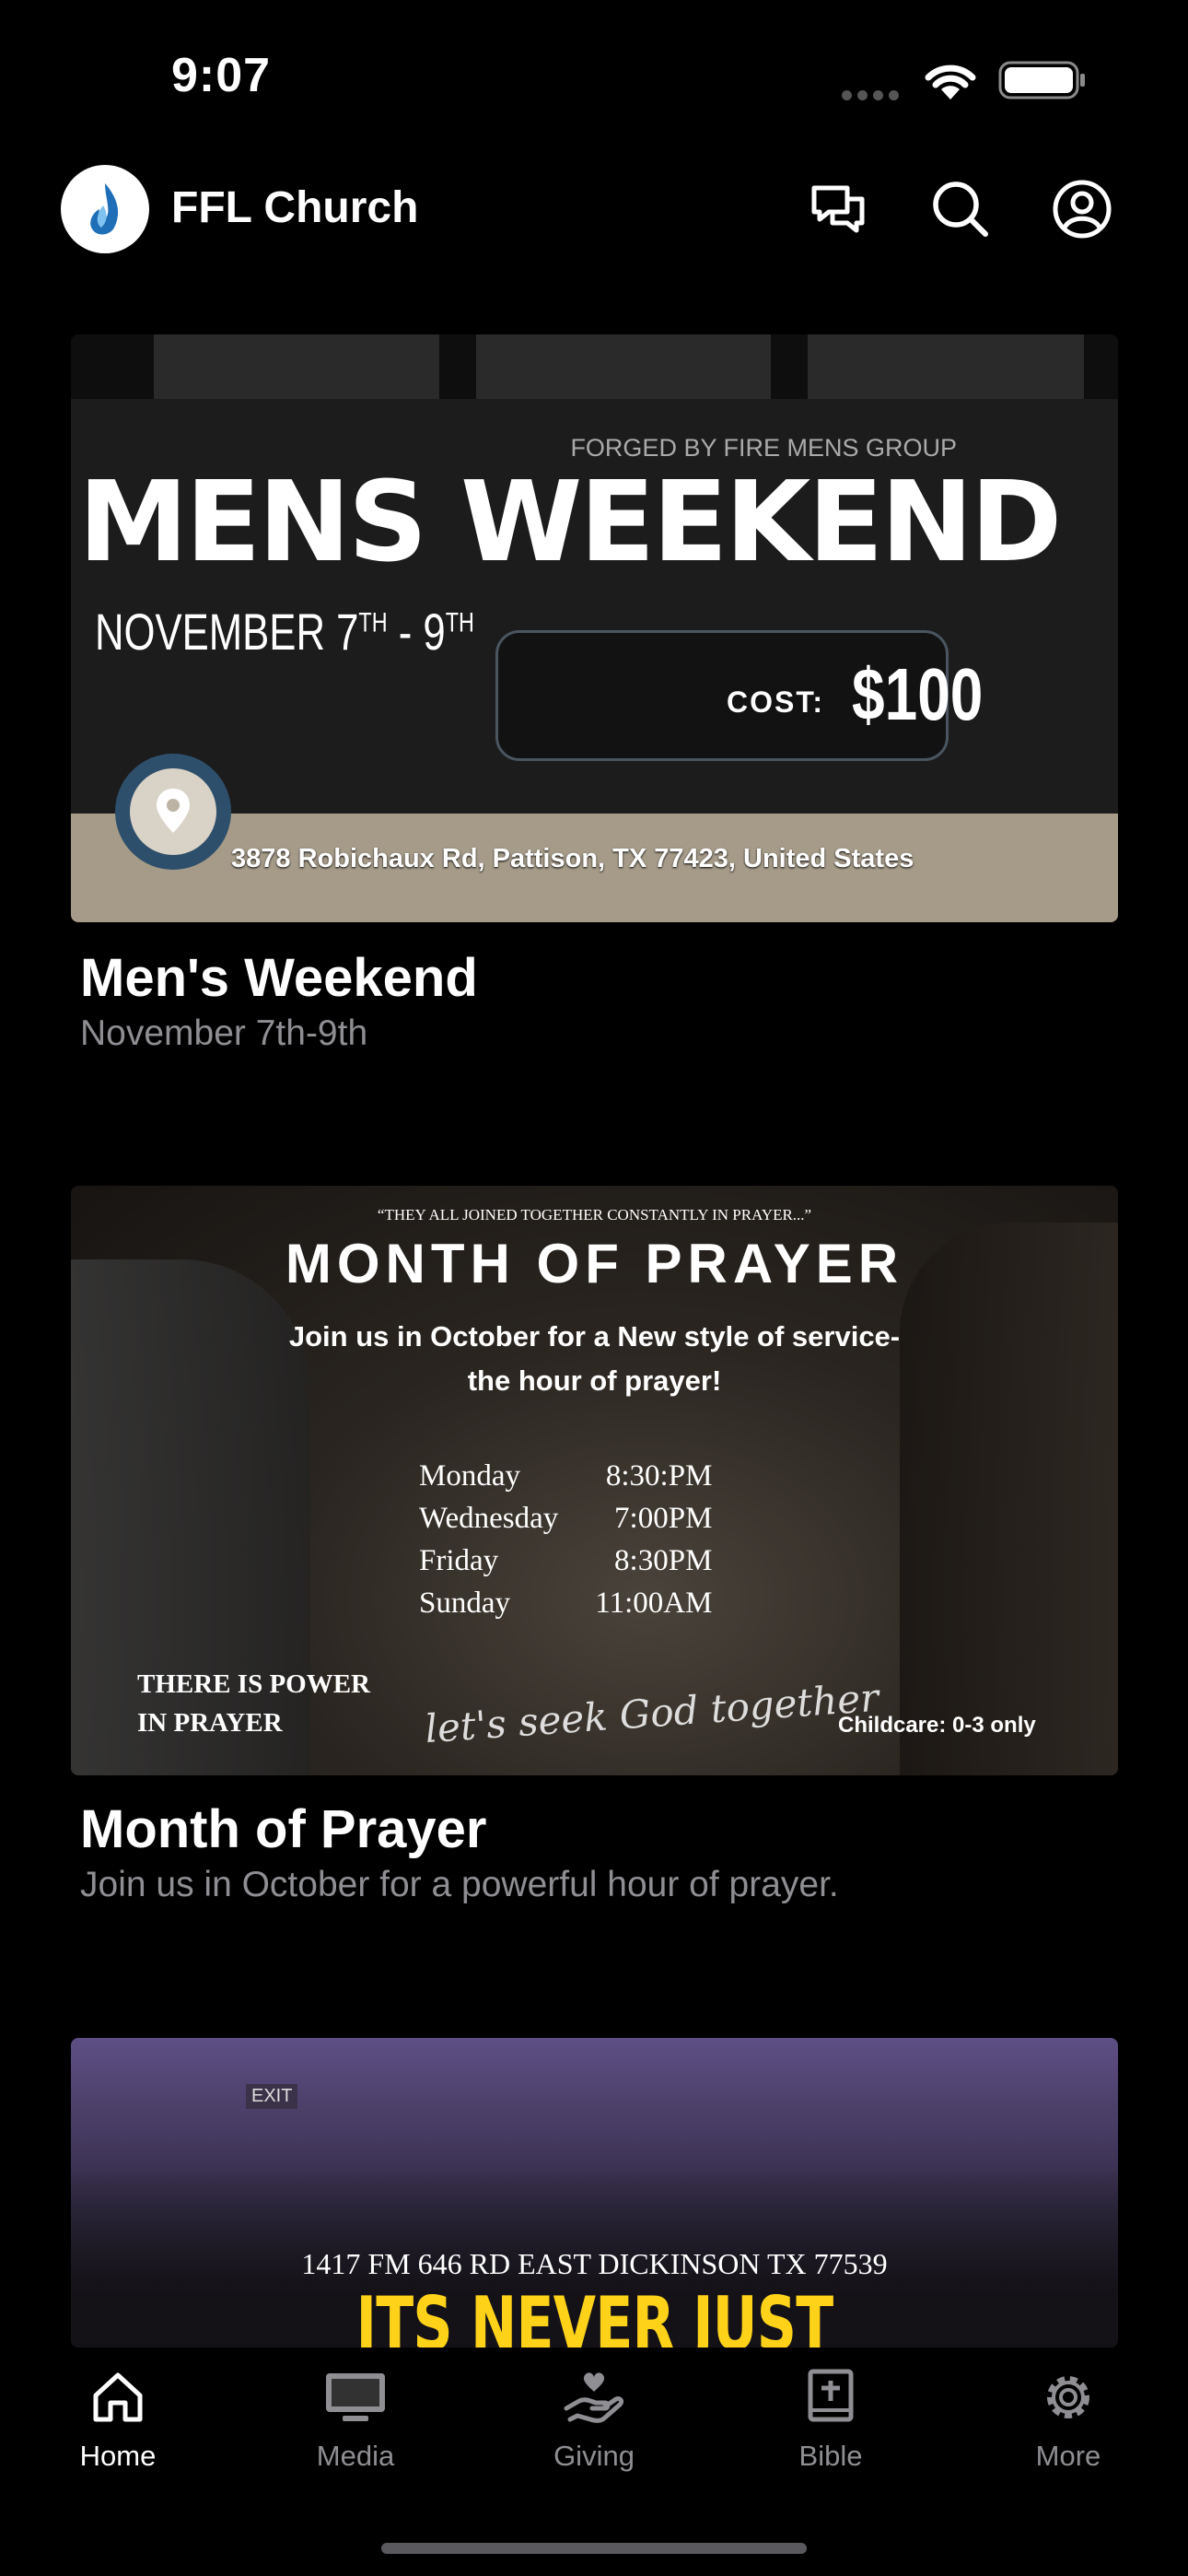 The height and width of the screenshot is (2576, 1188). Describe the element at coordinates (775, 702) in the screenshot. I see `cost-label: COST:` at that location.